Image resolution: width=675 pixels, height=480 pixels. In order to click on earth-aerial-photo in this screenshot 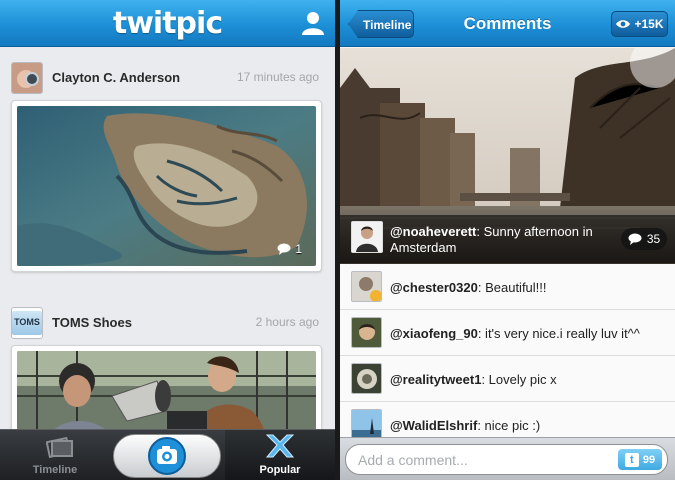, I will do `click(166, 186)`.